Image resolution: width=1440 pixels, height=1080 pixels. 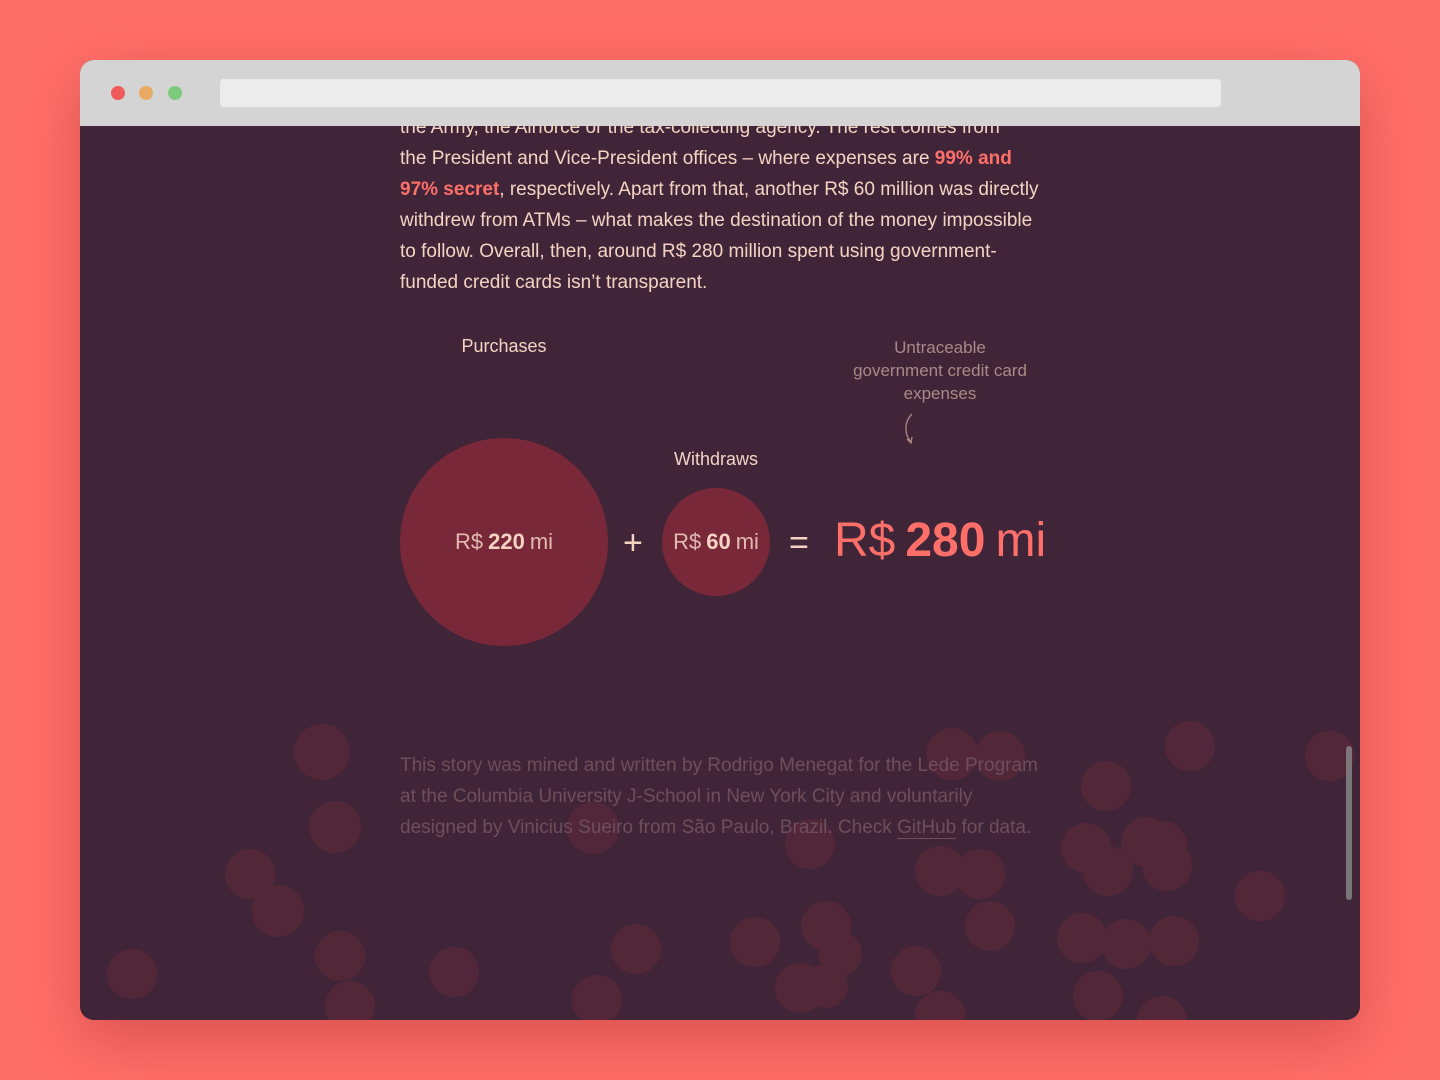 I want to click on total-unit: mi, so click(x=1021, y=540).